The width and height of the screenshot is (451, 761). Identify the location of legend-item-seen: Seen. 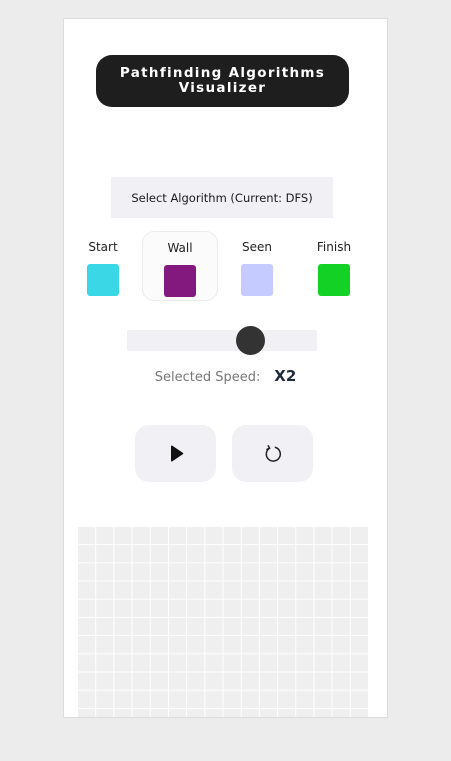
(257, 266).